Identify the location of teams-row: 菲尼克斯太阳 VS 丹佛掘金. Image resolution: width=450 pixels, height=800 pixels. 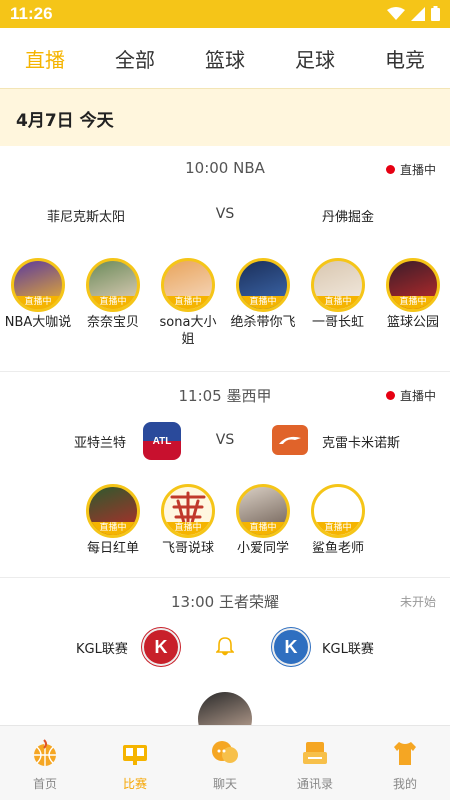
(225, 216).